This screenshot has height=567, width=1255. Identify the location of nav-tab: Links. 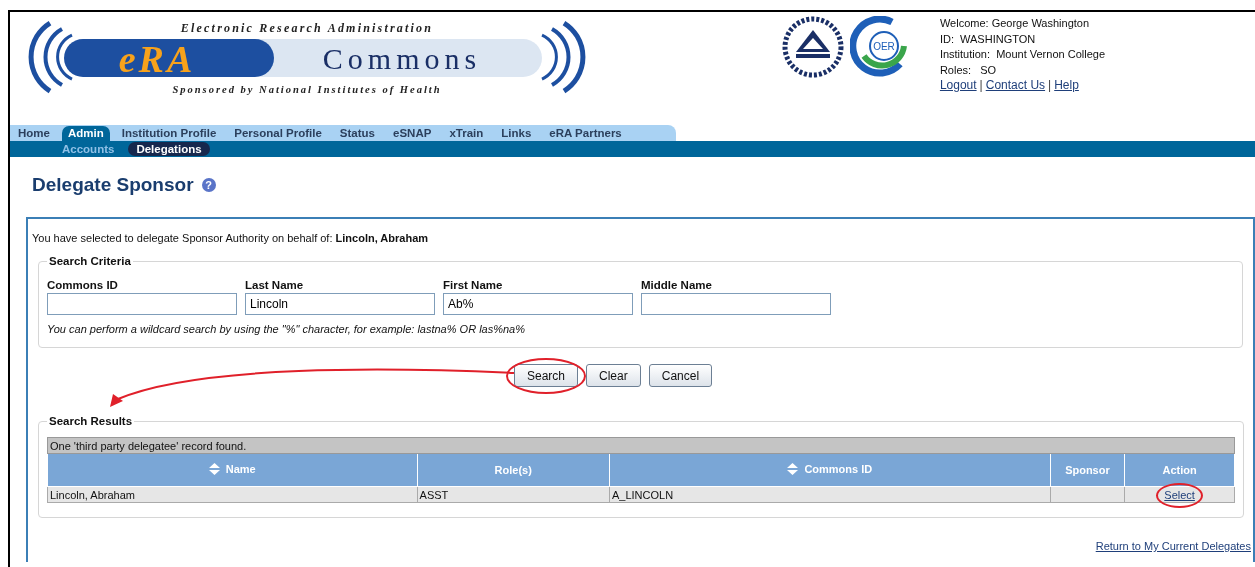
(516, 133).